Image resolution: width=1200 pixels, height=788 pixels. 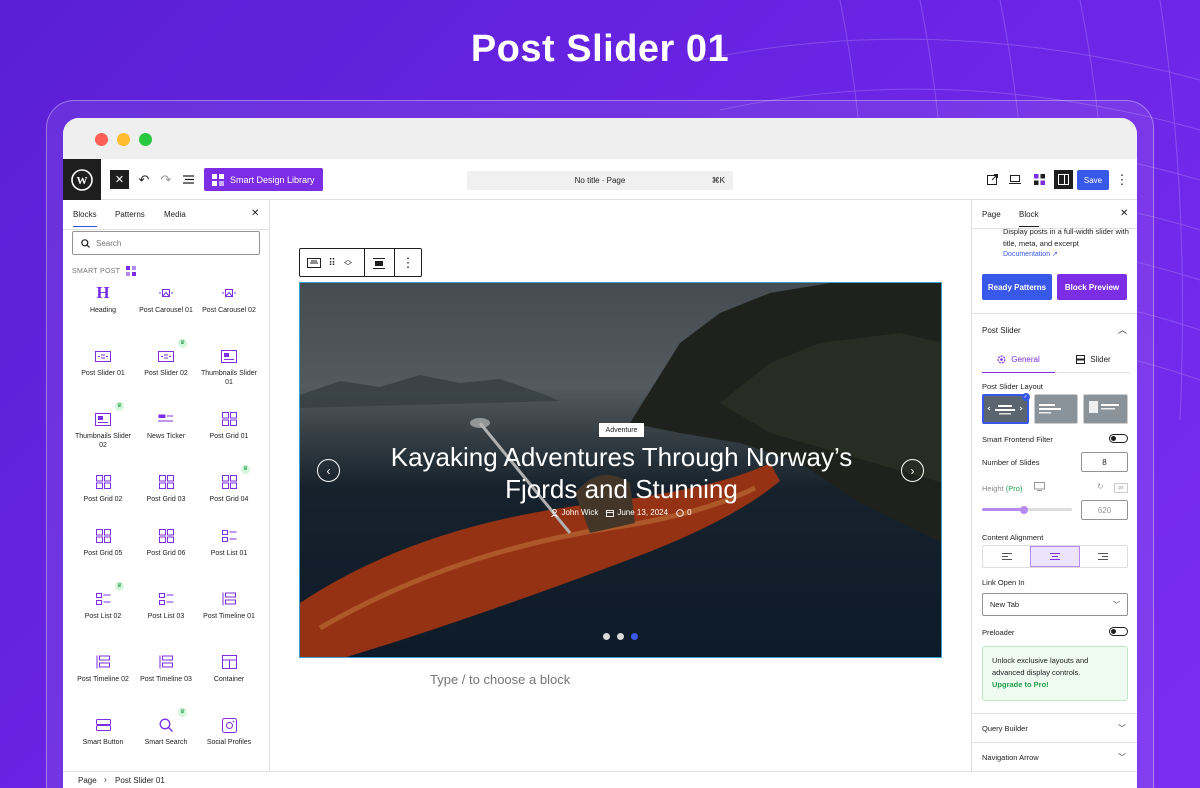 I want to click on query-builder-section: Query Builder ﹀, so click(x=1054, y=727).